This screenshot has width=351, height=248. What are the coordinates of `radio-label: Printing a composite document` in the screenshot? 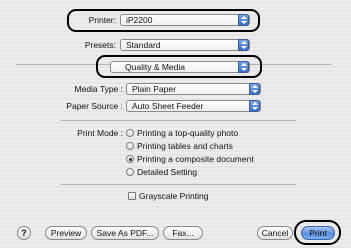 It's located at (195, 159).